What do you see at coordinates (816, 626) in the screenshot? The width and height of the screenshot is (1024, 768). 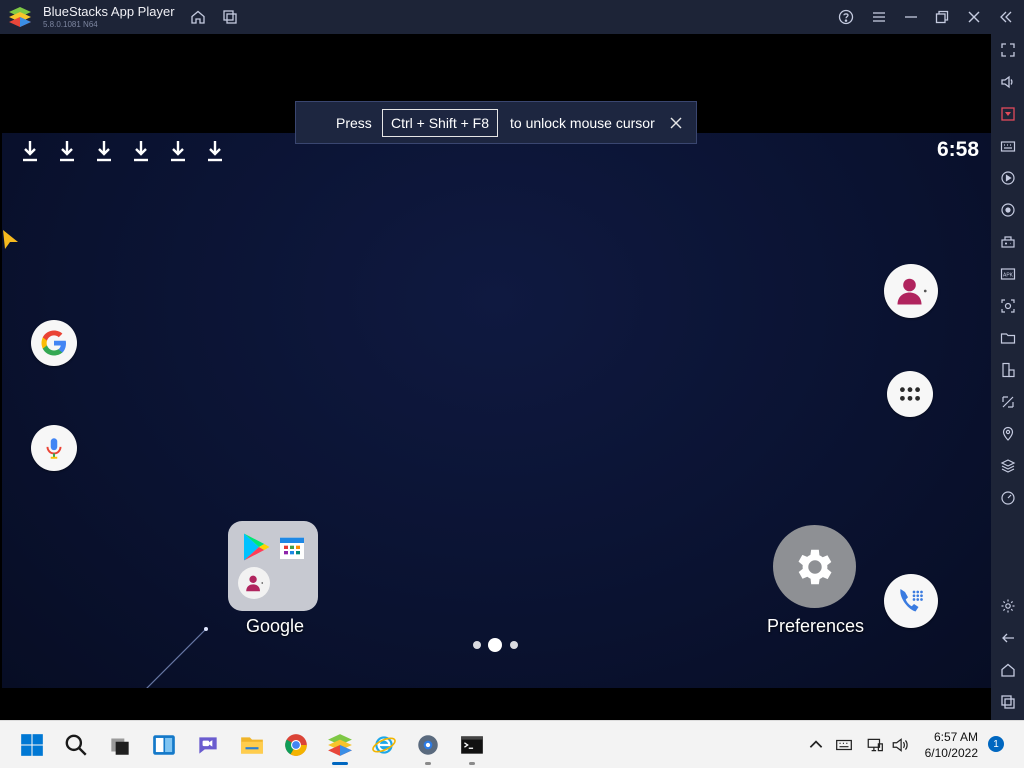 I see `preferences-label: Preferences` at bounding box center [816, 626].